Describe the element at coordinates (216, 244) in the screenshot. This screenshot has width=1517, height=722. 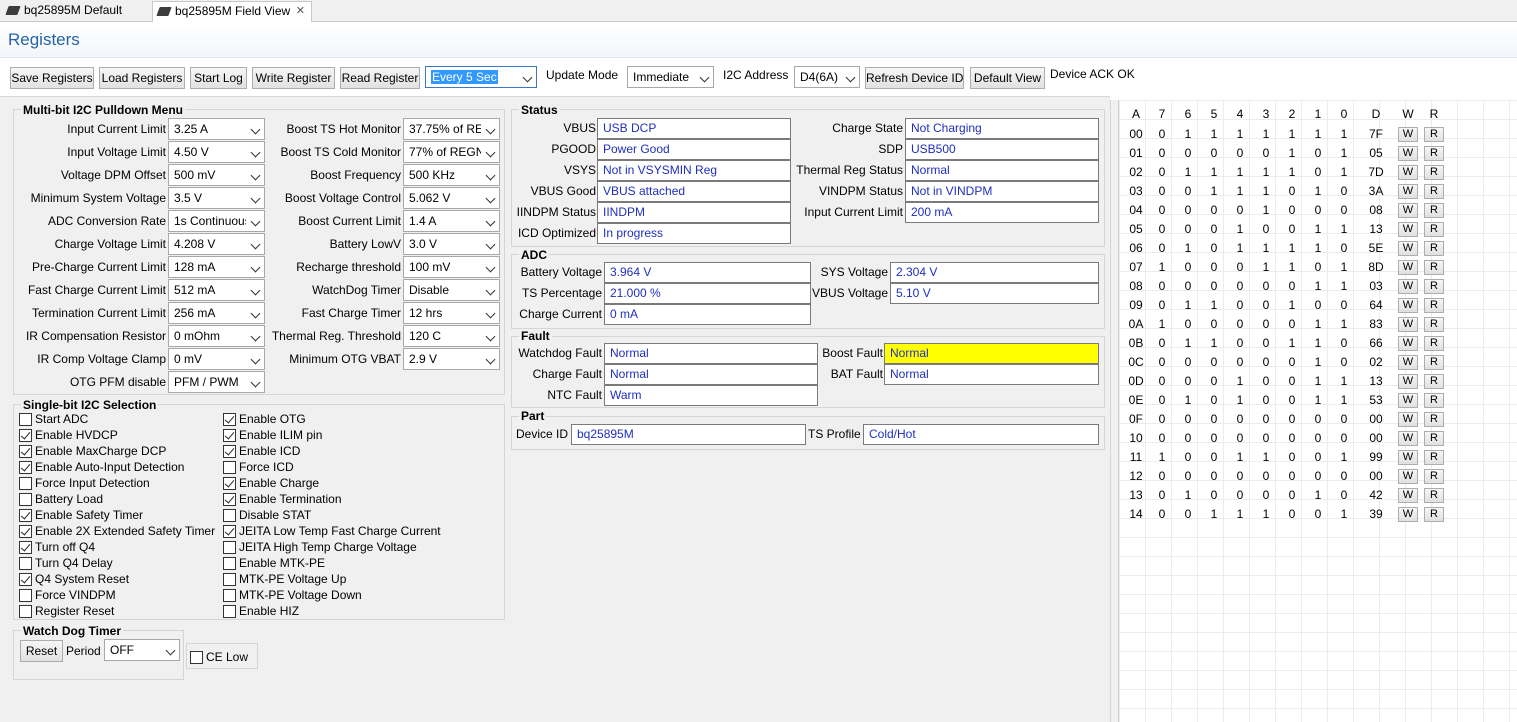
I see `charge-voltage-limit-select: 4.208 V` at that location.